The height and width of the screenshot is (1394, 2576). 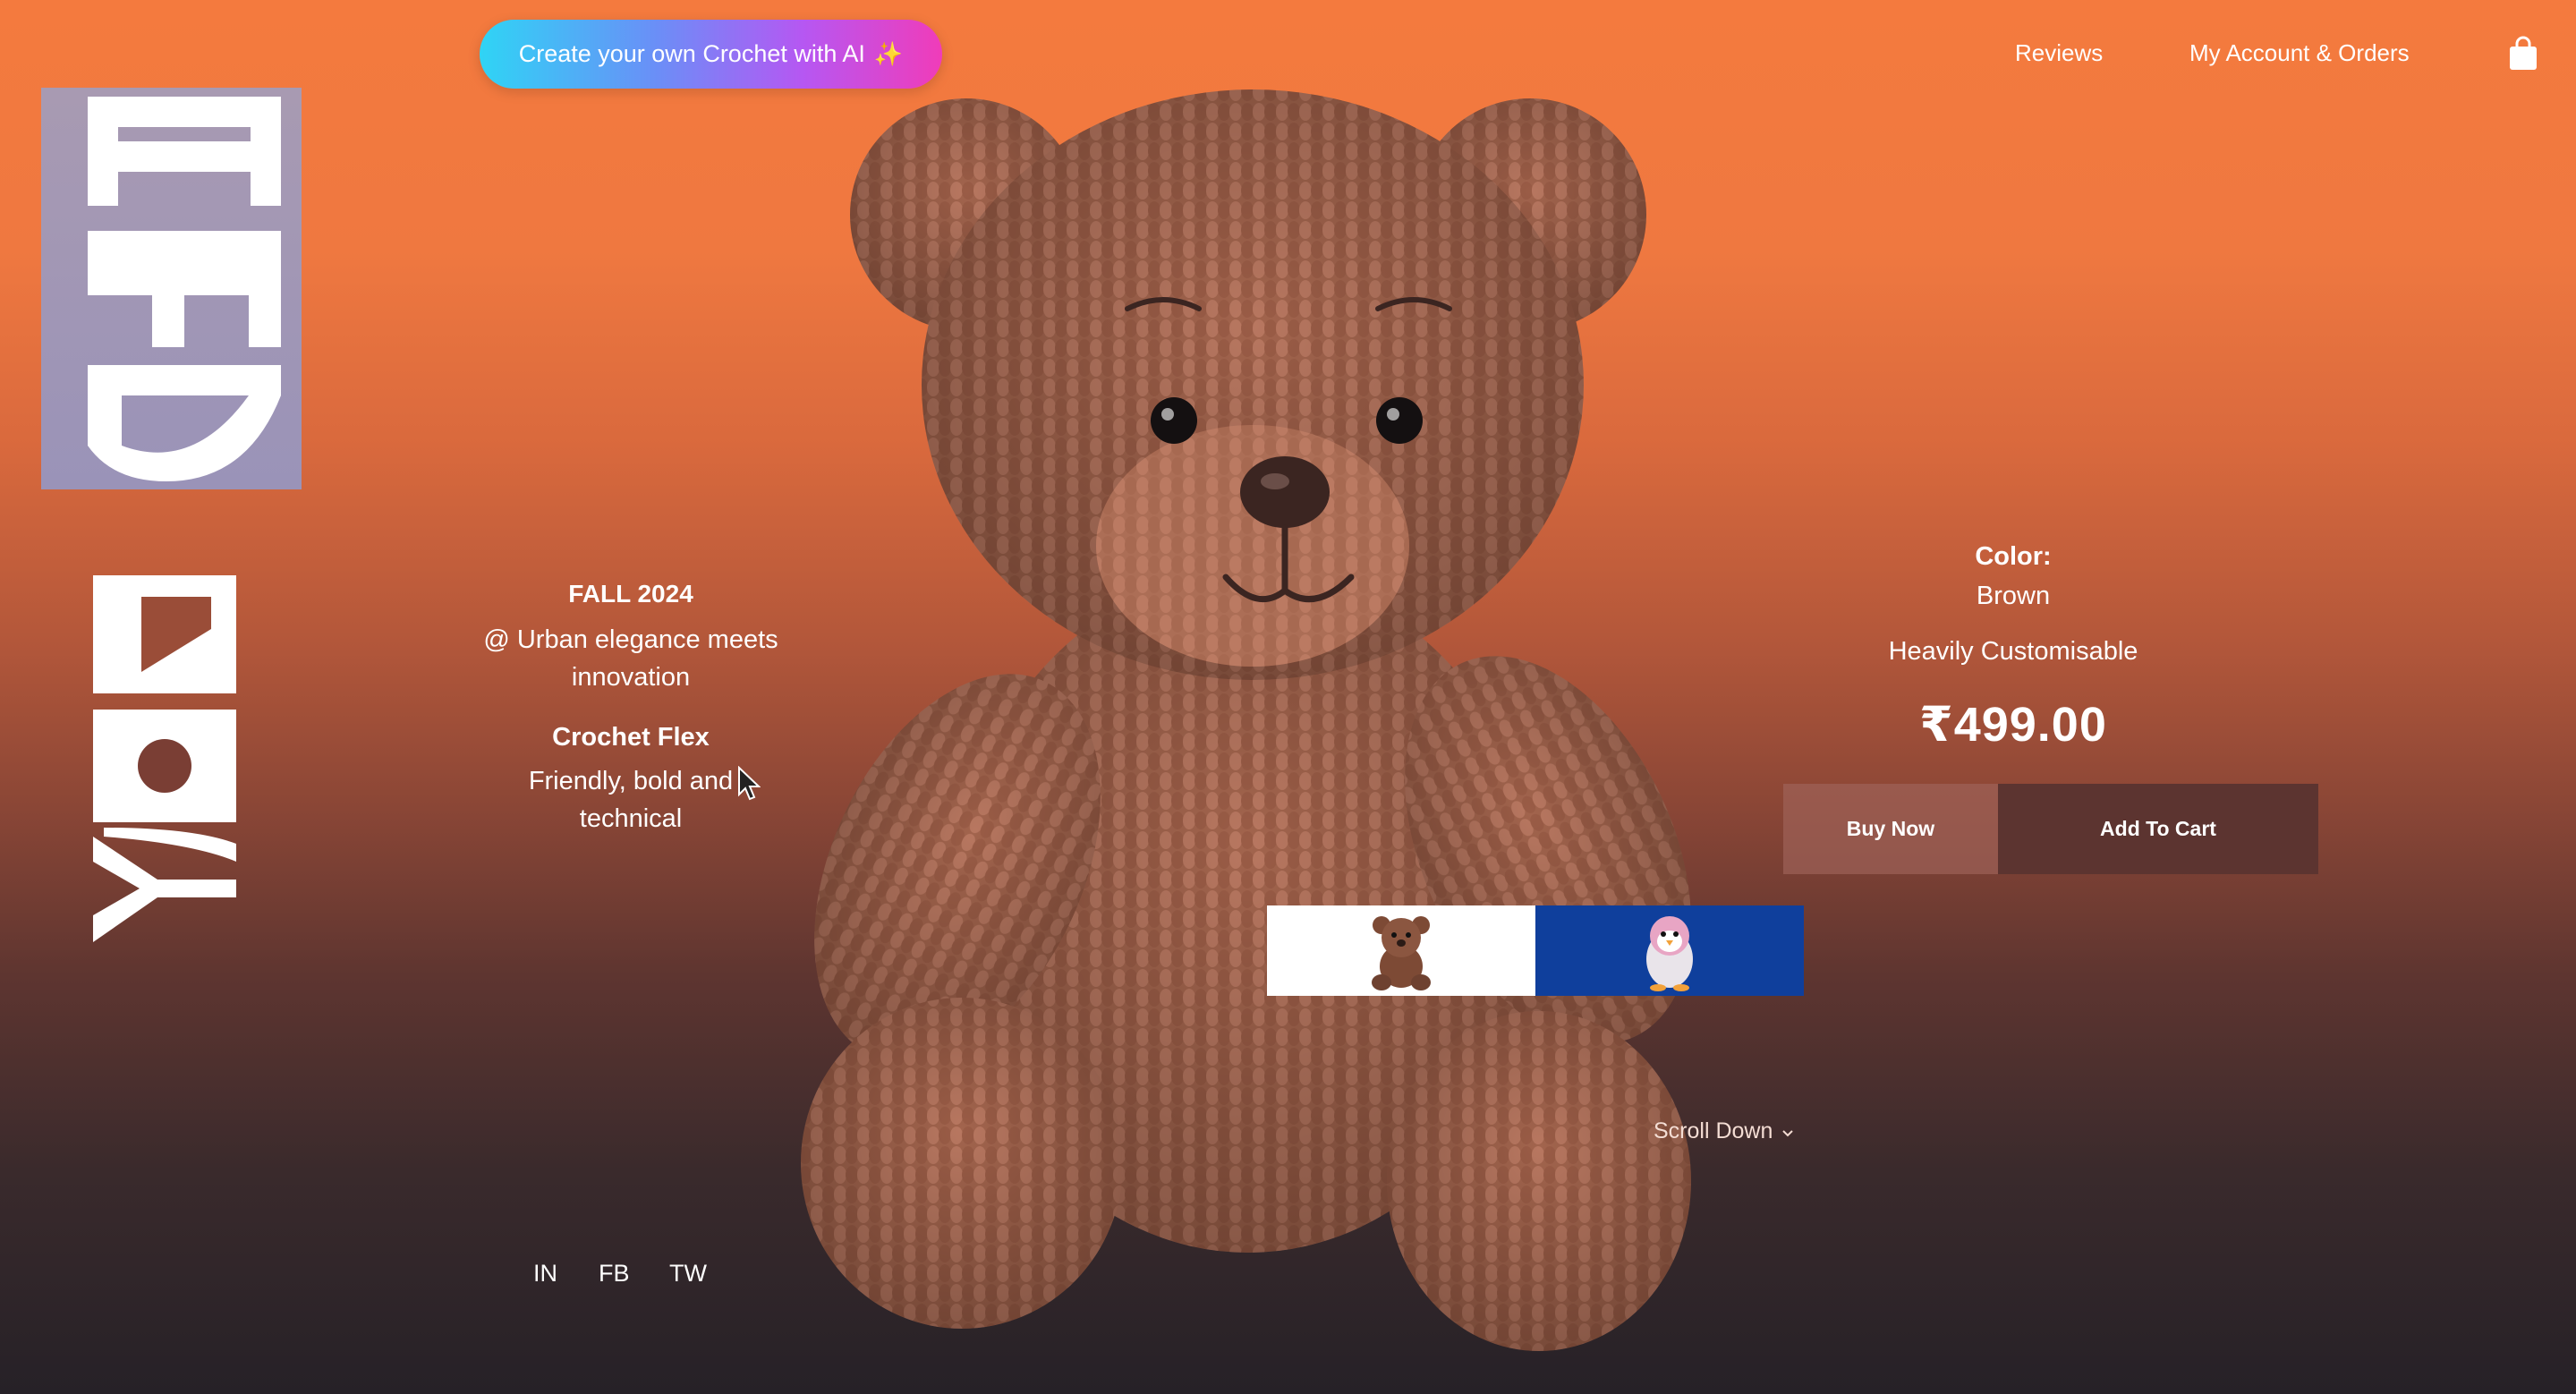 I want to click on logo-ted, so click(x=171, y=288).